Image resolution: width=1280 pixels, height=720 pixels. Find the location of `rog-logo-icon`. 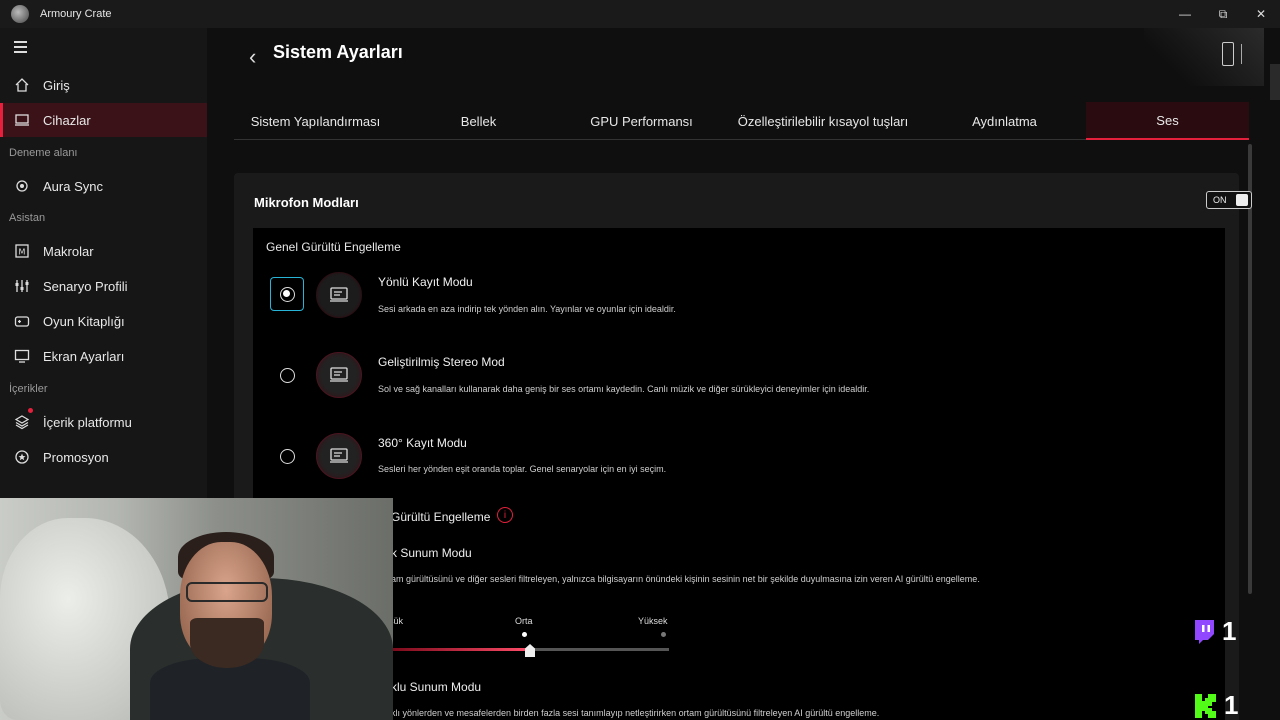

rog-logo-icon is located at coordinates (20, 14).